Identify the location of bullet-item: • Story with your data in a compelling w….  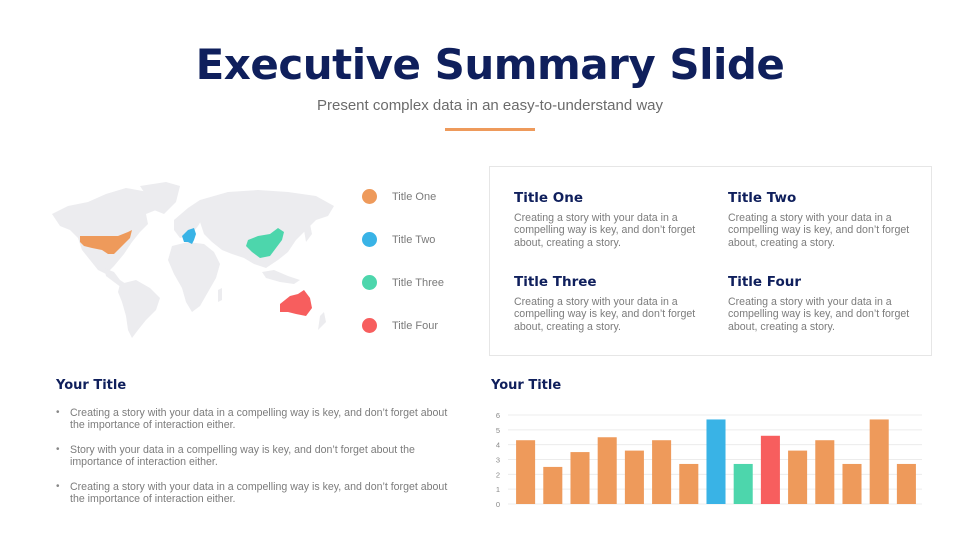
(256, 456).